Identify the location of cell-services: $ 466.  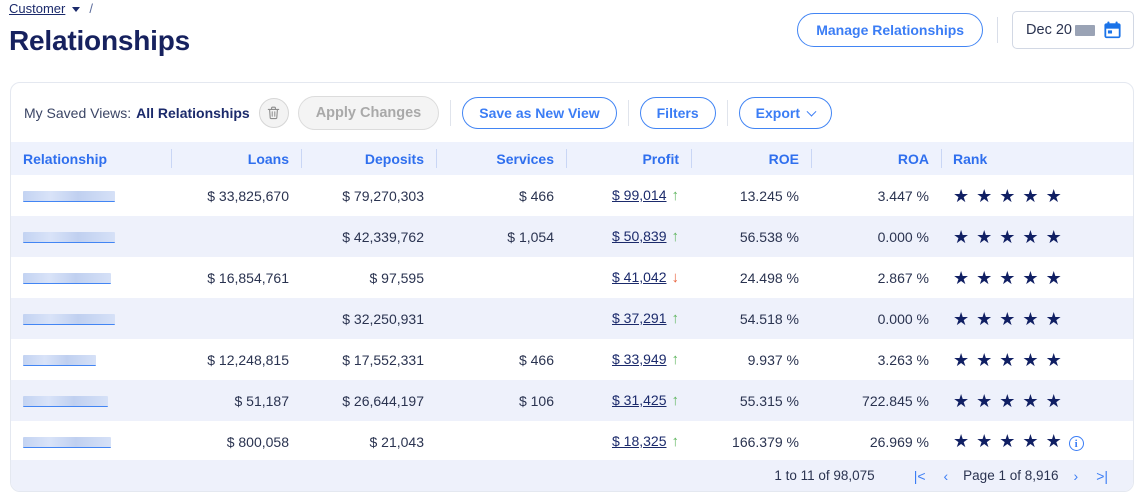
(536, 195).